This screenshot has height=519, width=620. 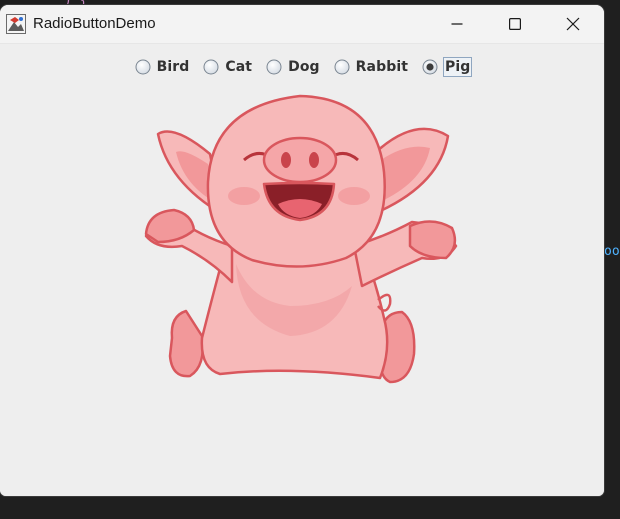 What do you see at coordinates (239, 67) in the screenshot?
I see `radio-label-cat: Cat` at bounding box center [239, 67].